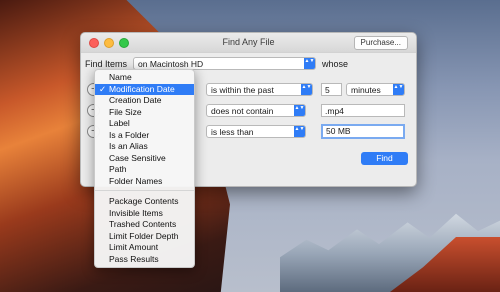  I want to click on menu-item-modification-date: ✓ Modification Date, so click(144, 89).